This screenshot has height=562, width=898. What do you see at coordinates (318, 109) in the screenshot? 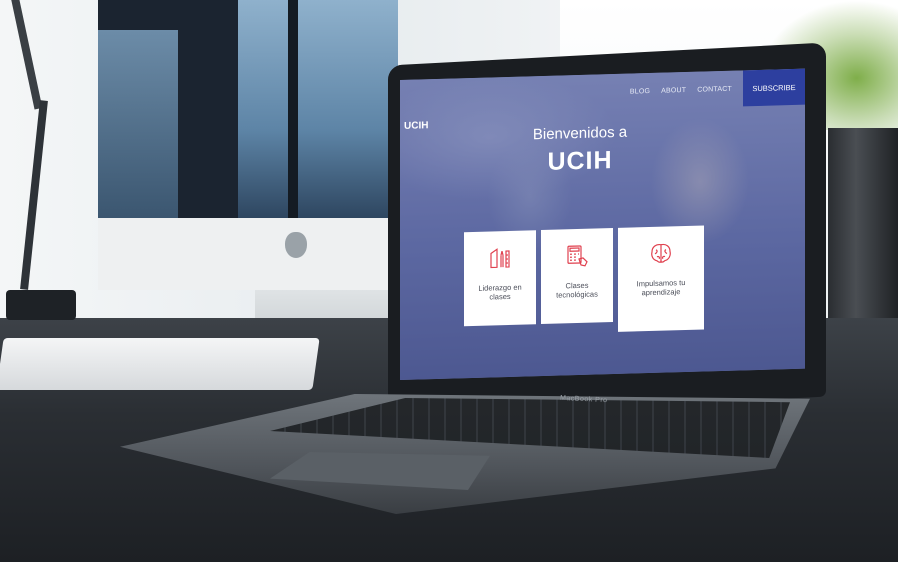
I see `imac-screen-window-right` at bounding box center [318, 109].